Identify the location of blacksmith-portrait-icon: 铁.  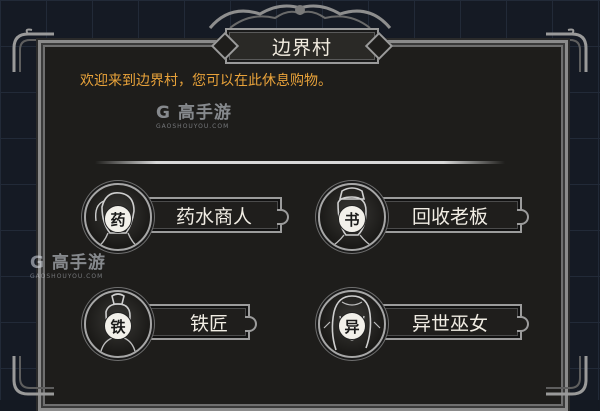
(118, 324).